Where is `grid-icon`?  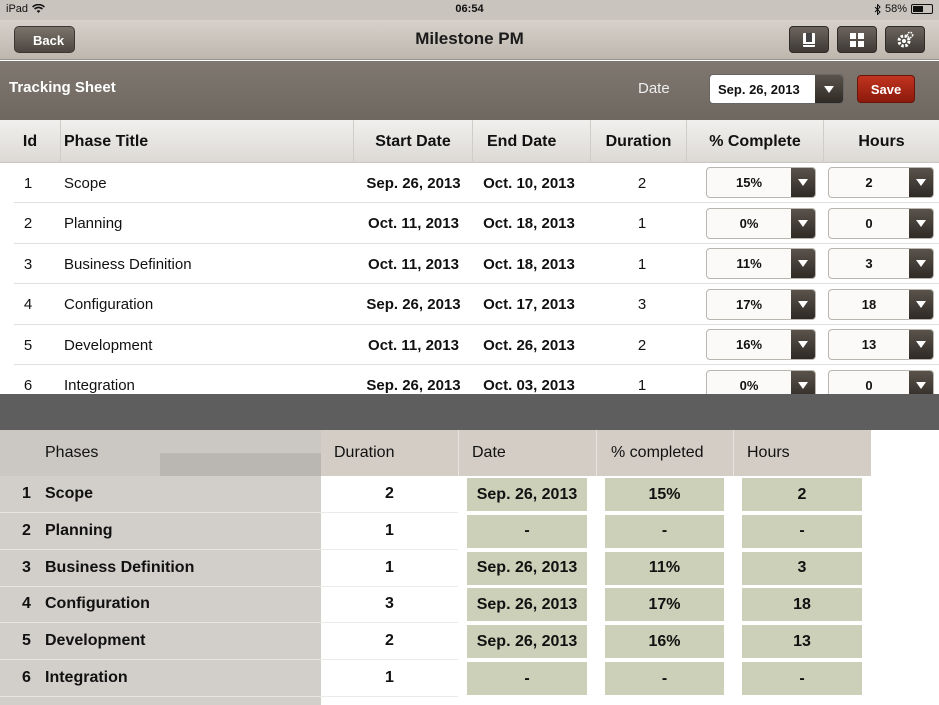 grid-icon is located at coordinates (857, 39).